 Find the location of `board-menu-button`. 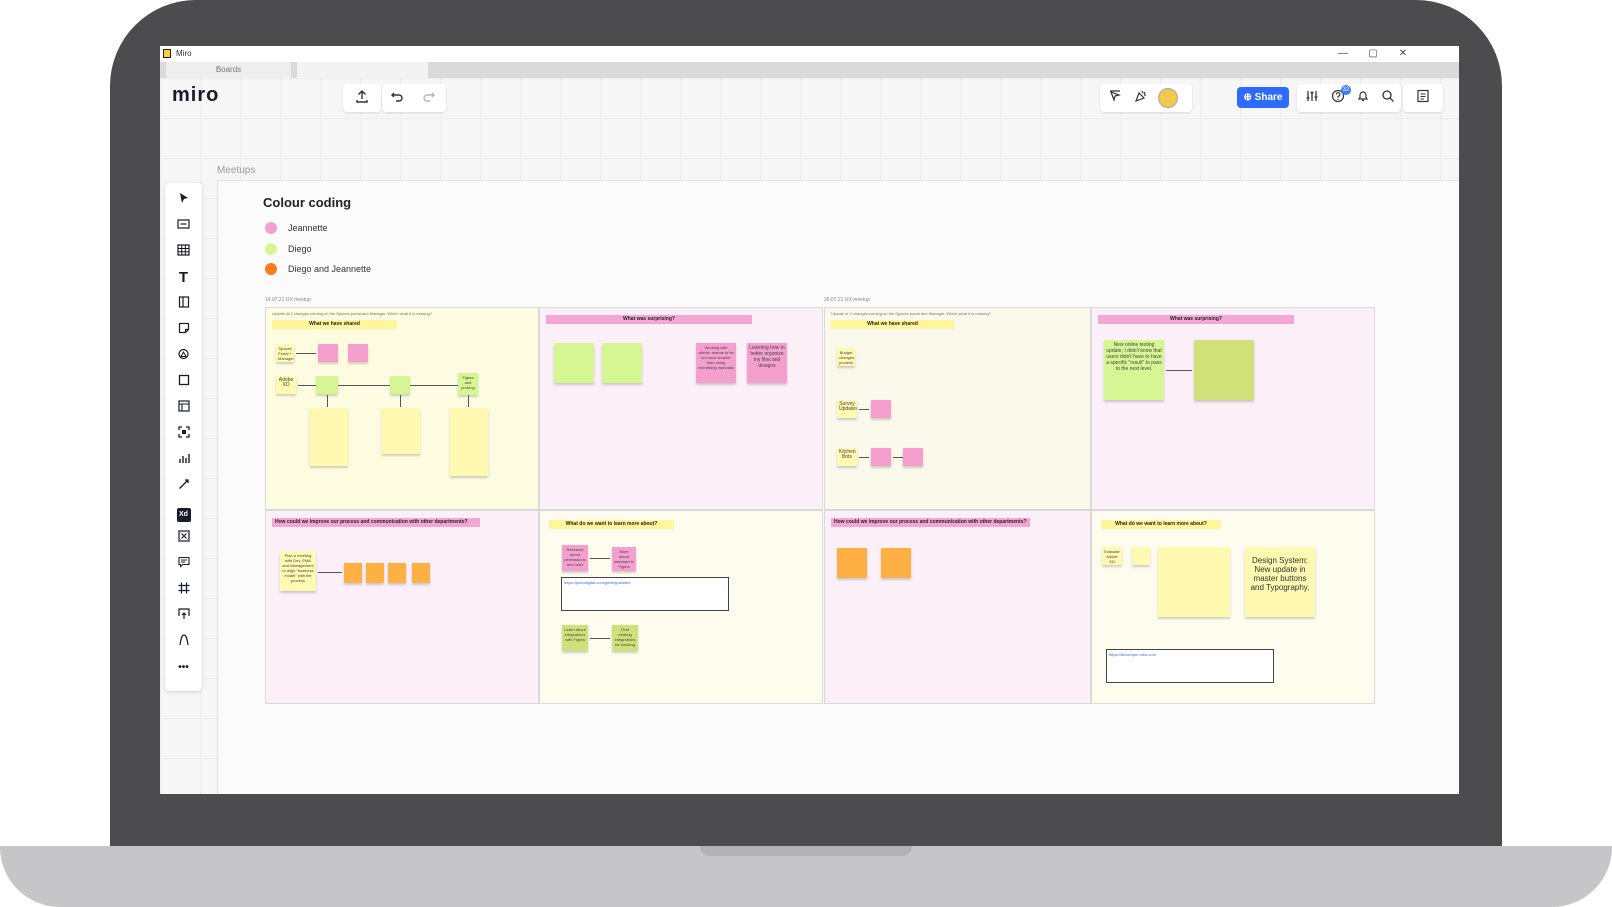

board-menu-button is located at coordinates (1423, 98).